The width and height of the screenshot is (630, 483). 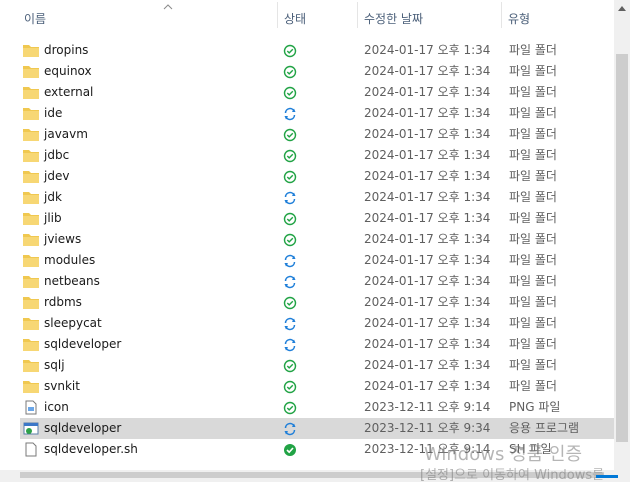 What do you see at coordinates (54, 365) in the screenshot?
I see `file-name: sqlj` at bounding box center [54, 365].